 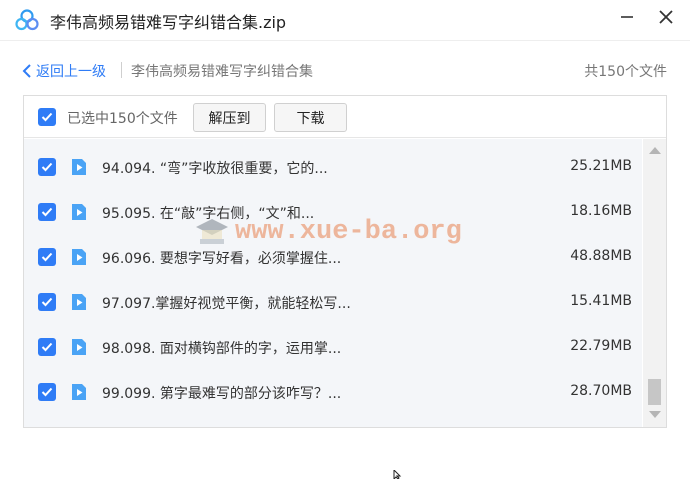 What do you see at coordinates (168, 22) in the screenshot?
I see `window-title: 李伟高频易错难写字纠错合集.zip` at bounding box center [168, 22].